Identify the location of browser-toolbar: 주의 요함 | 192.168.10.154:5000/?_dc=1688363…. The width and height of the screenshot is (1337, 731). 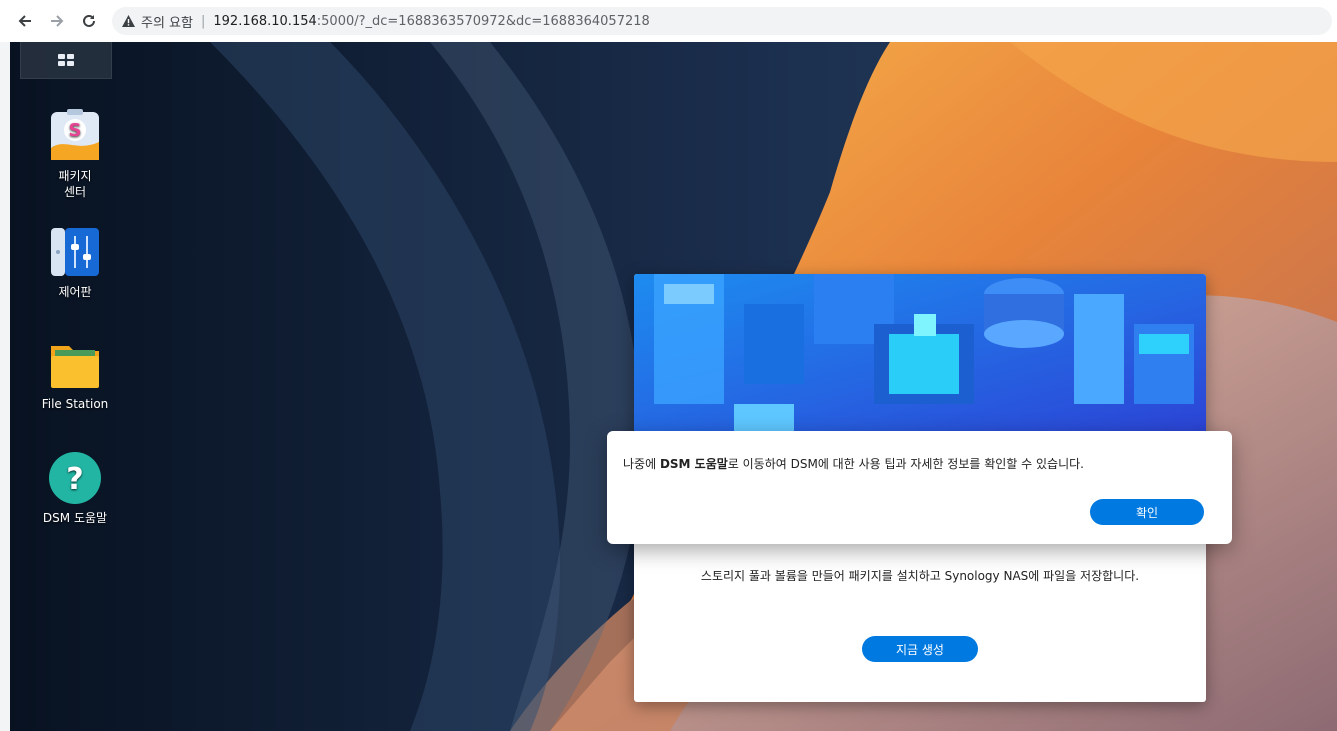
(668, 21).